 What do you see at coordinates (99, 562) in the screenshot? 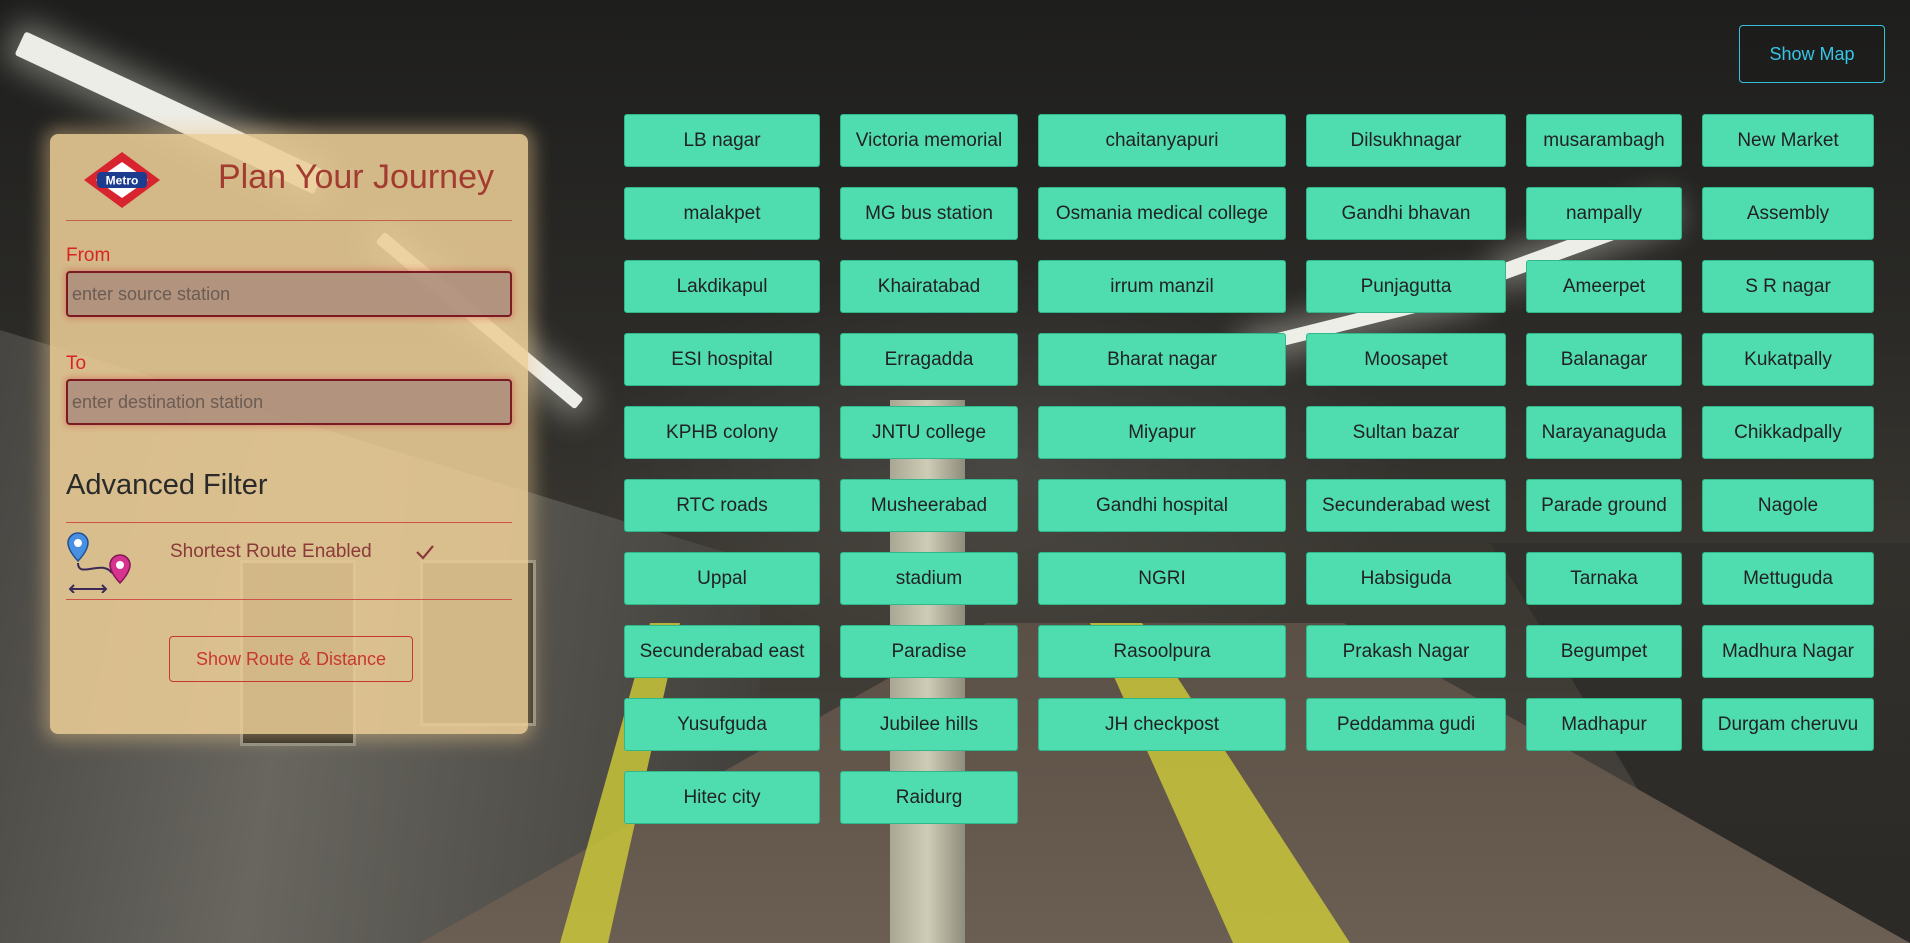
I see `route-pins-icon` at bounding box center [99, 562].